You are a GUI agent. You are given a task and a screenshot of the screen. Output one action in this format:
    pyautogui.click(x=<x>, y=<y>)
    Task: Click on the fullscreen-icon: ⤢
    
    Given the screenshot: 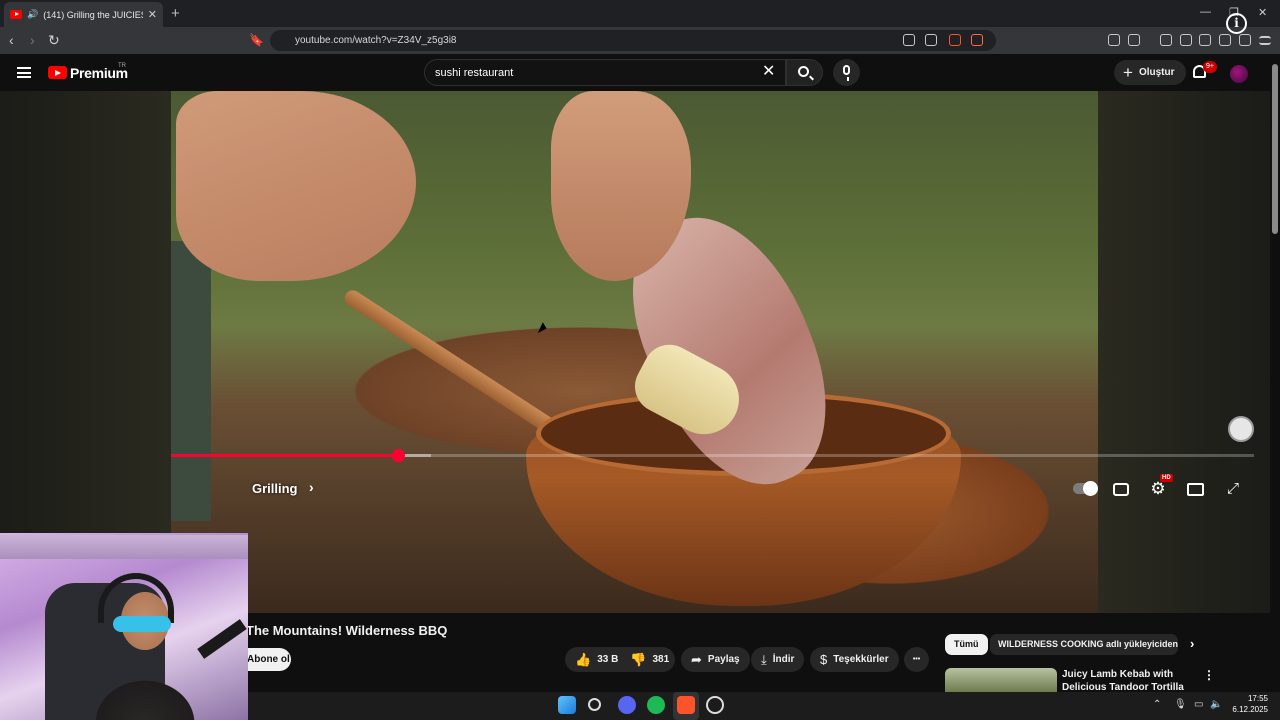 What is the action you would take?
    pyautogui.click(x=1233, y=489)
    